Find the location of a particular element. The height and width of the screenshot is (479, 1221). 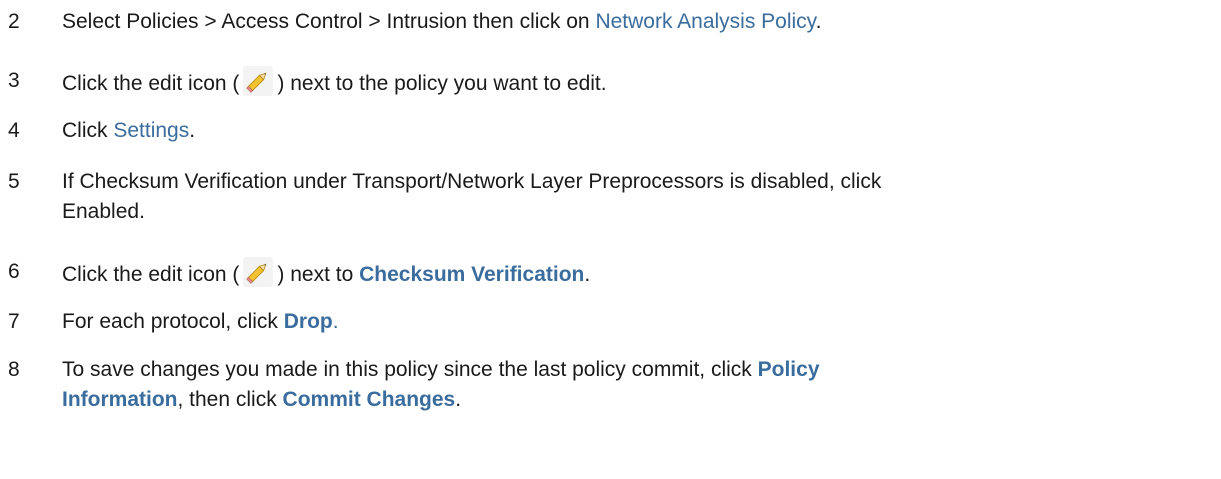

step-text-line: Enabled. is located at coordinates (103, 211).